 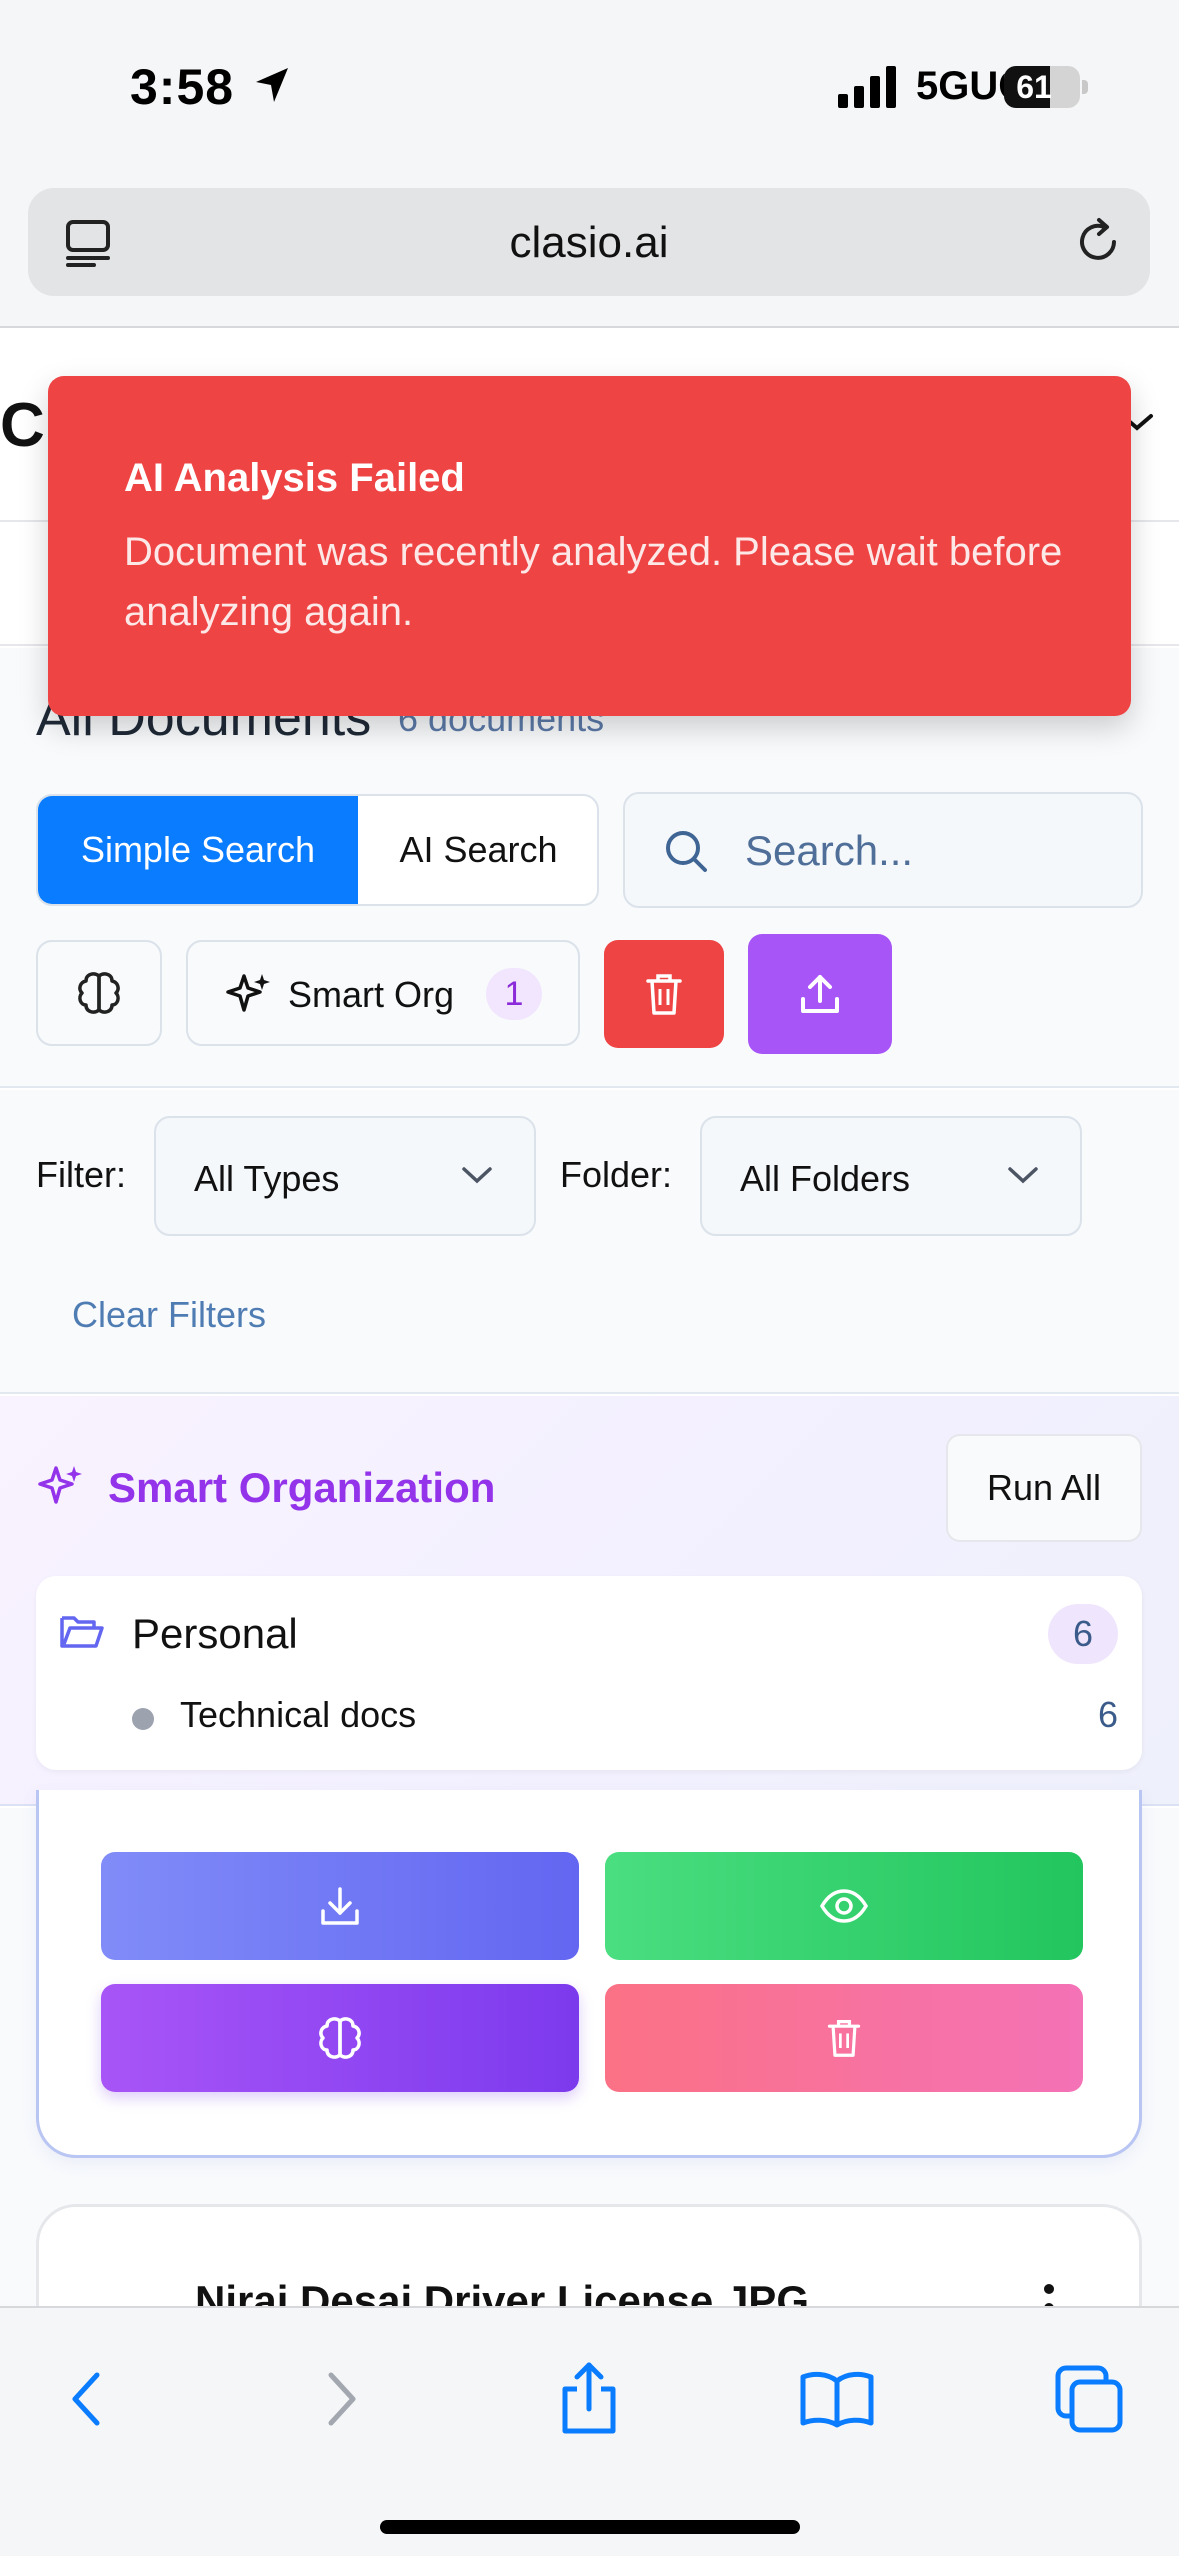 I want to click on bulk-delete-button, so click(x=664, y=994).